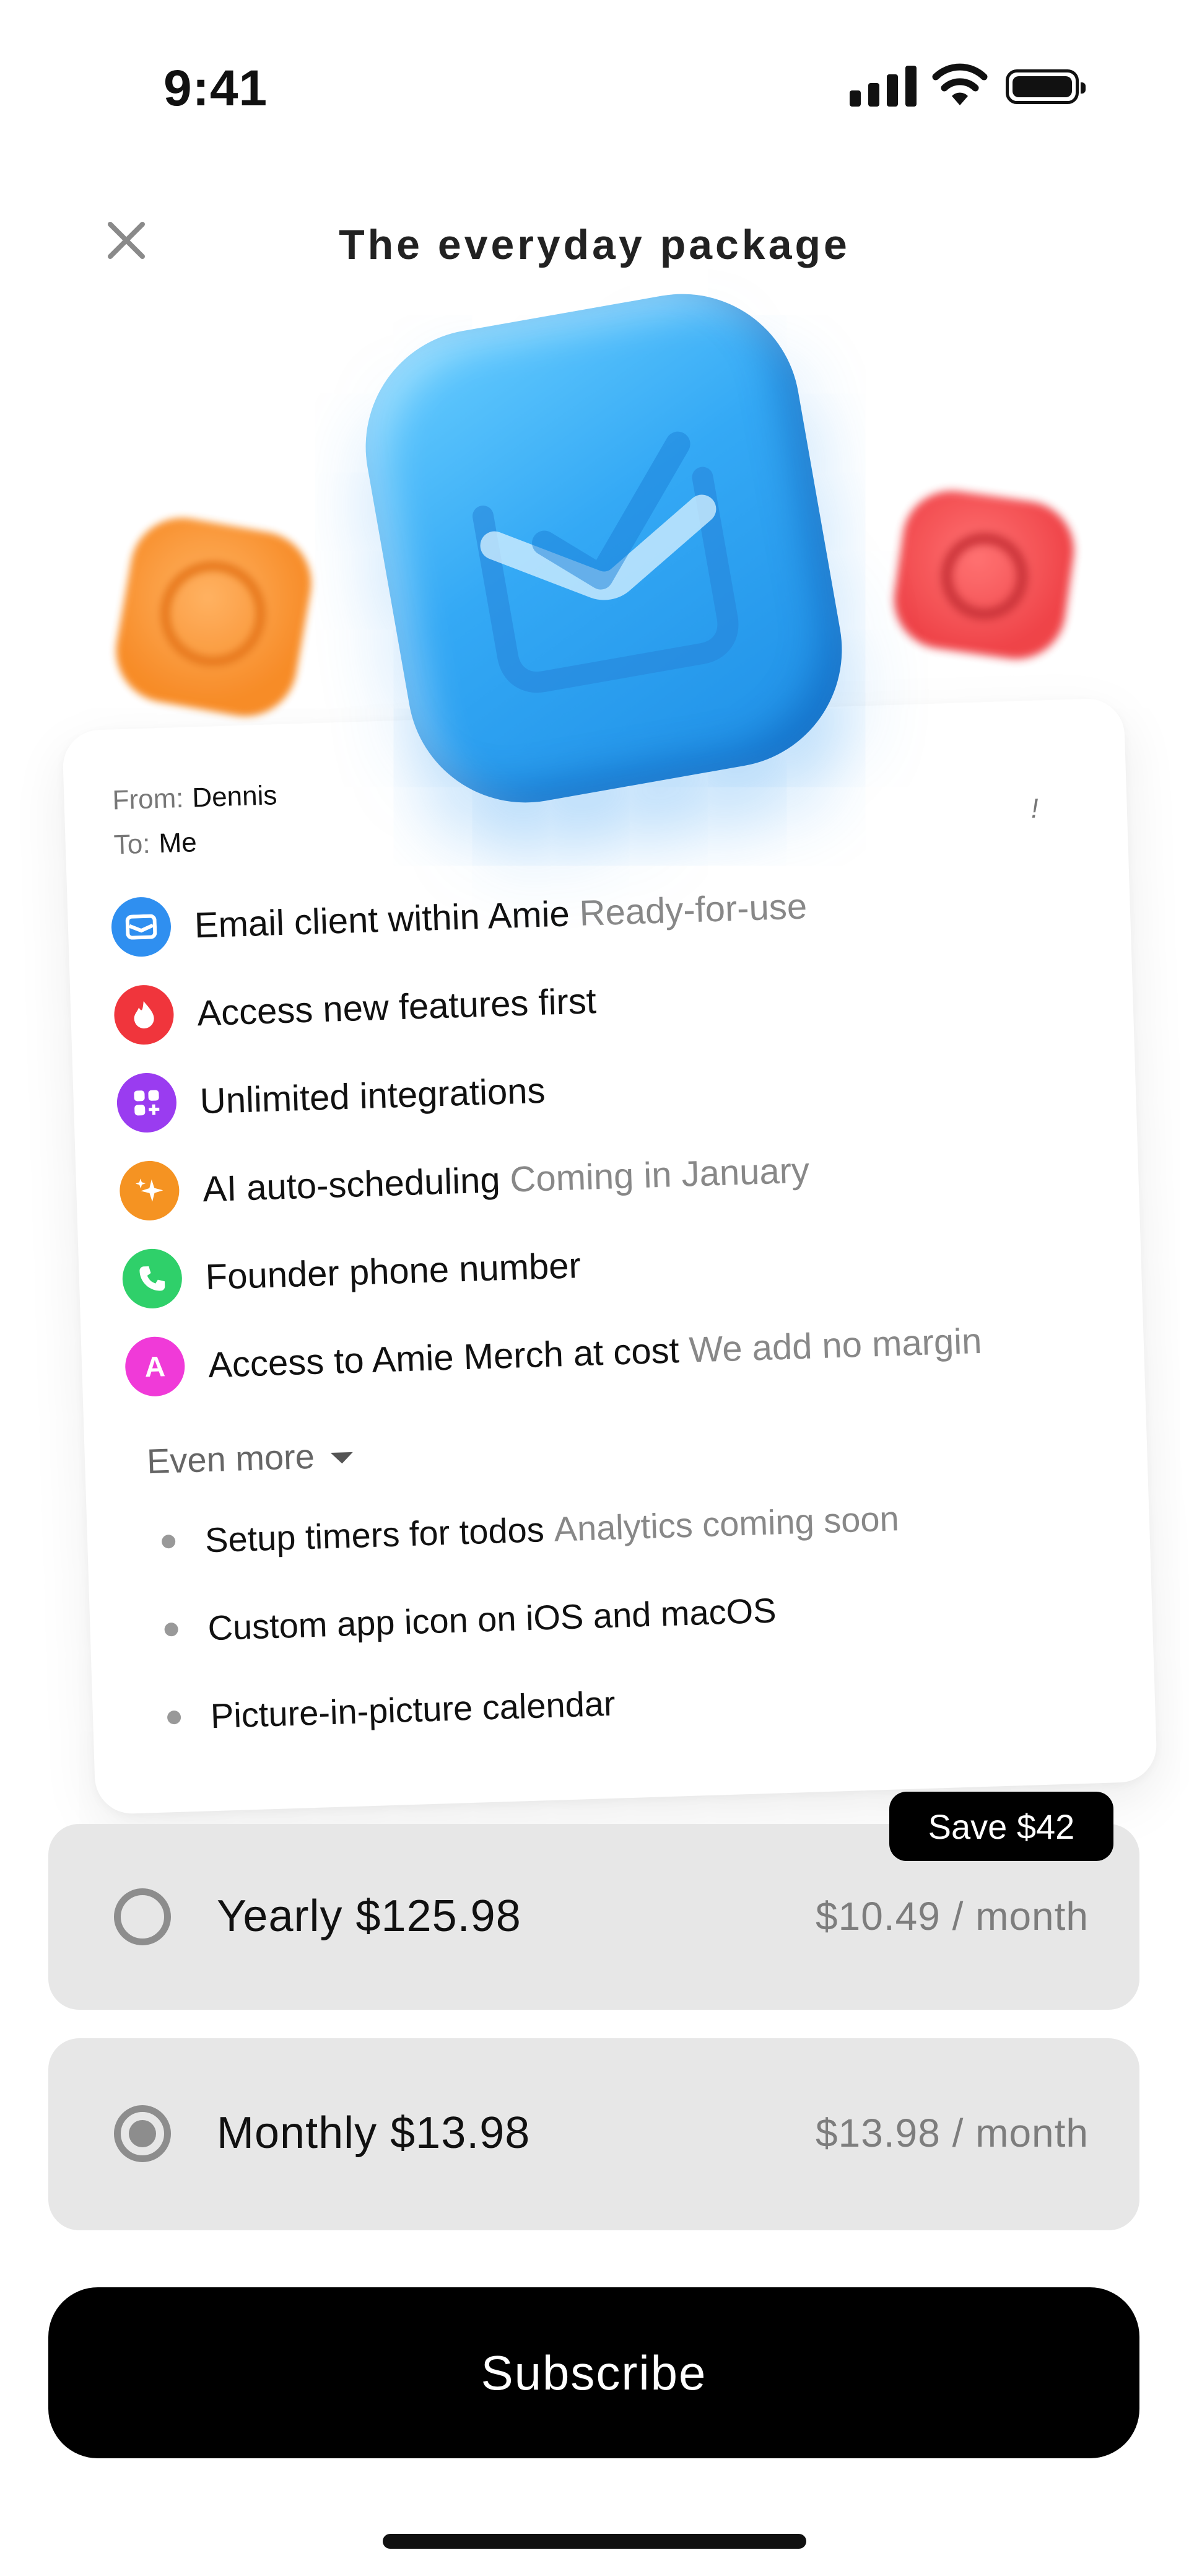 This screenshot has height=2576, width=1189. Describe the element at coordinates (952, 2133) in the screenshot. I see `monthly-plan-monthly-price: $13.98 / month` at that location.